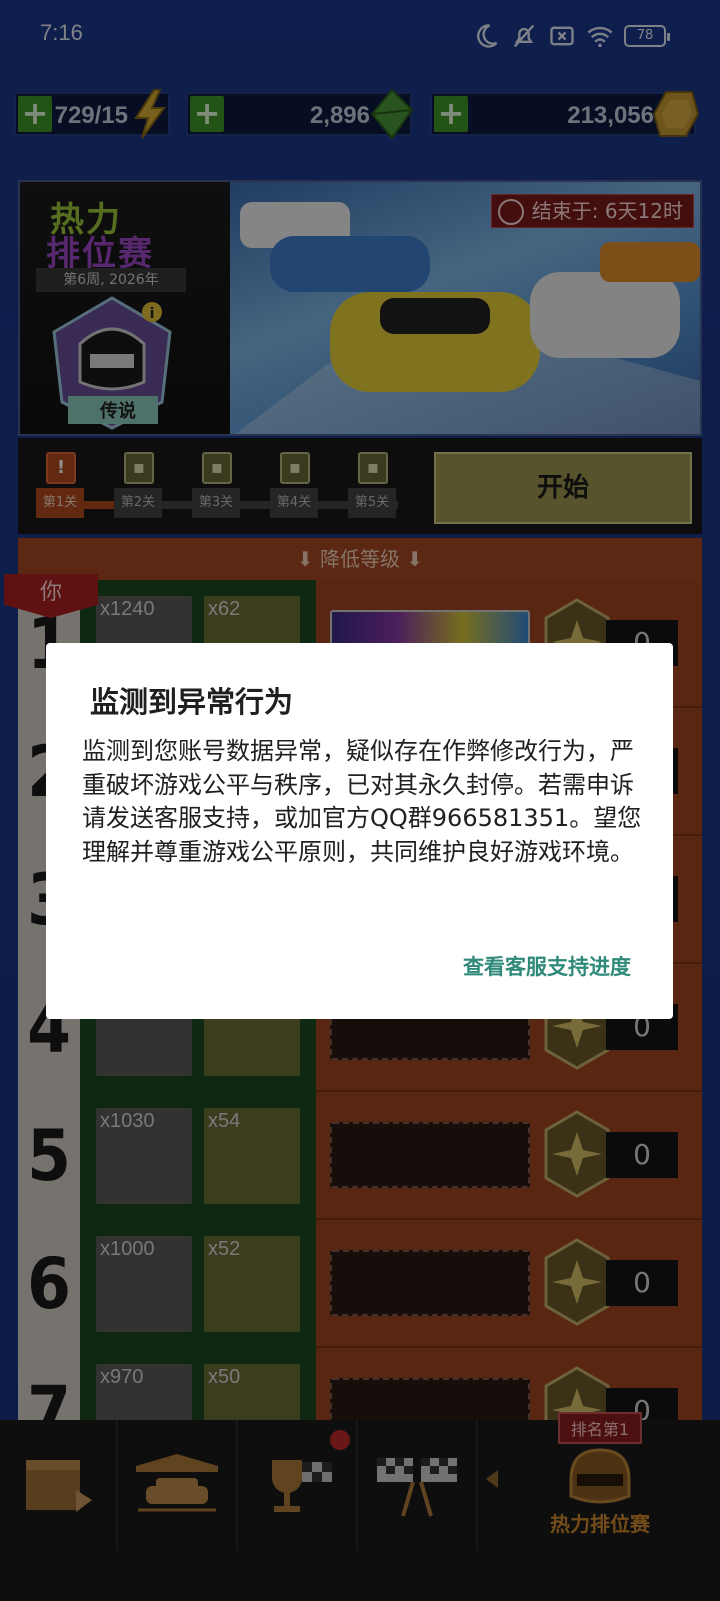 The image size is (720, 1601). I want to click on view-support-progress-button: 查看客服支持进度, so click(547, 966).